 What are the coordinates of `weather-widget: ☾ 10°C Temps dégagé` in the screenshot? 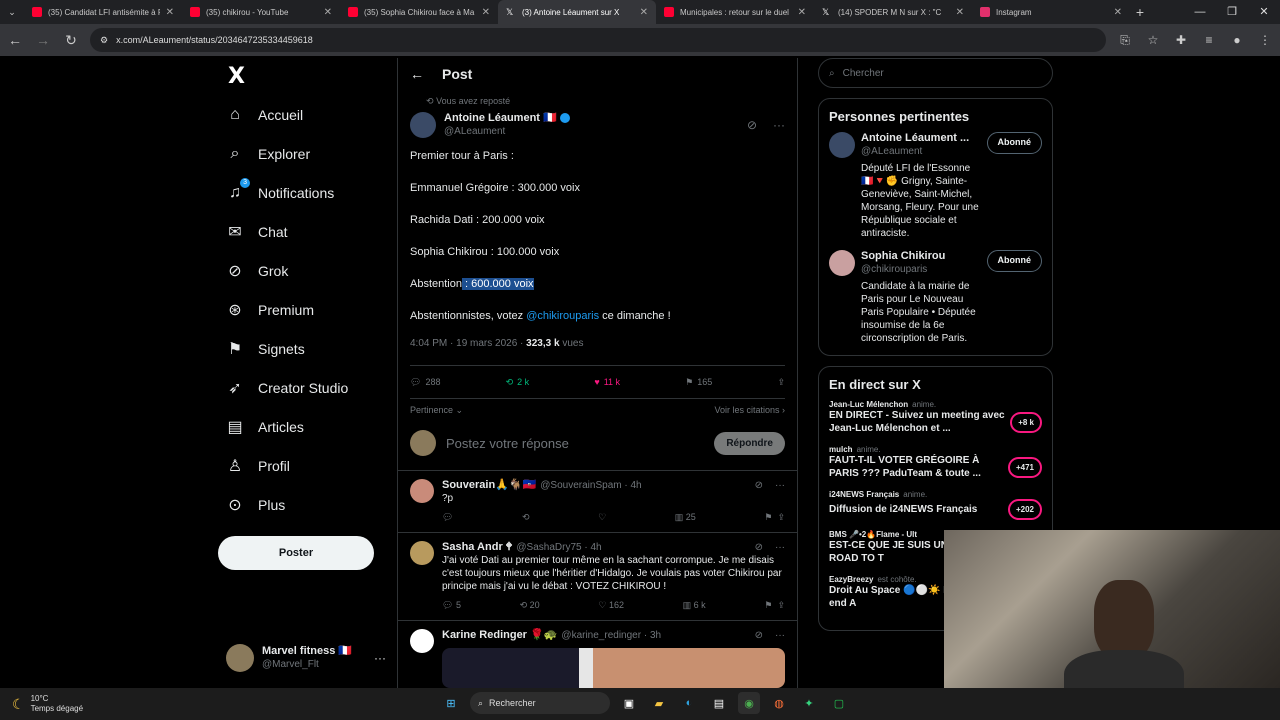 It's located at (100, 704).